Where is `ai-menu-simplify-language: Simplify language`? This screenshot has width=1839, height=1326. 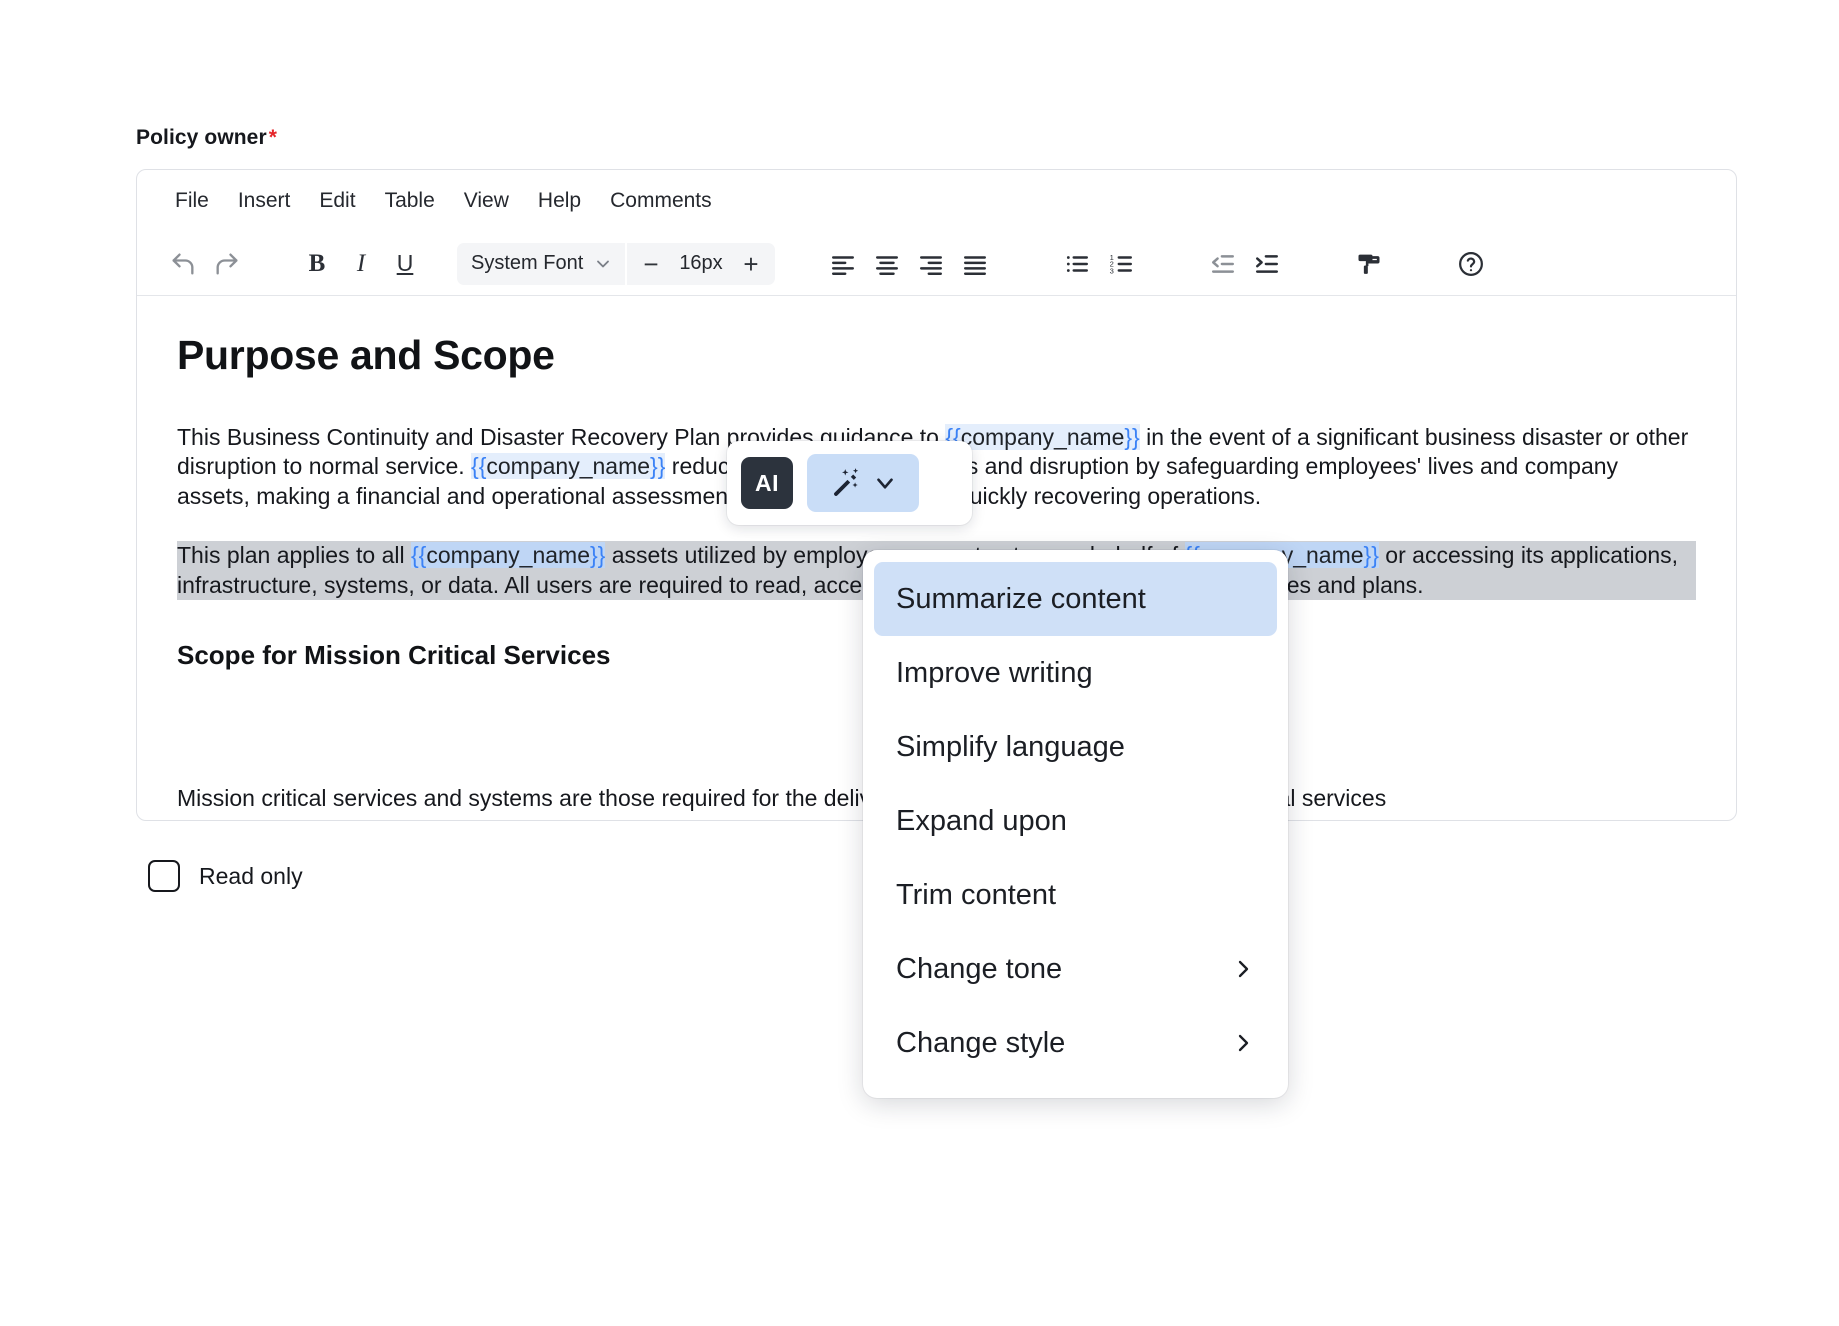 ai-menu-simplify-language: Simplify language is located at coordinates (1075, 747).